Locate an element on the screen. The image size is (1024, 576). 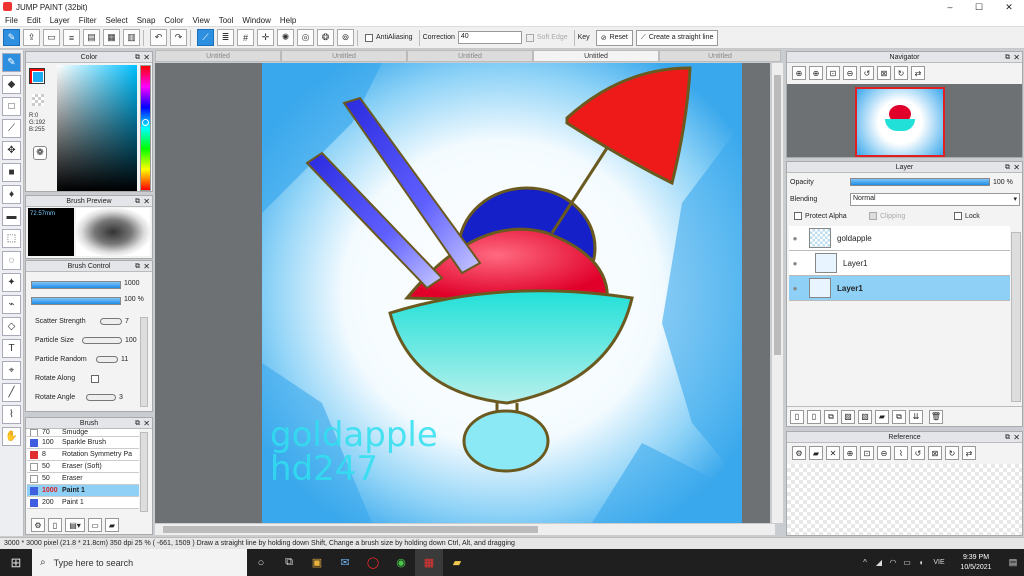
ref-zoom-out-icon: ⊖ is located at coordinates (884, 453).